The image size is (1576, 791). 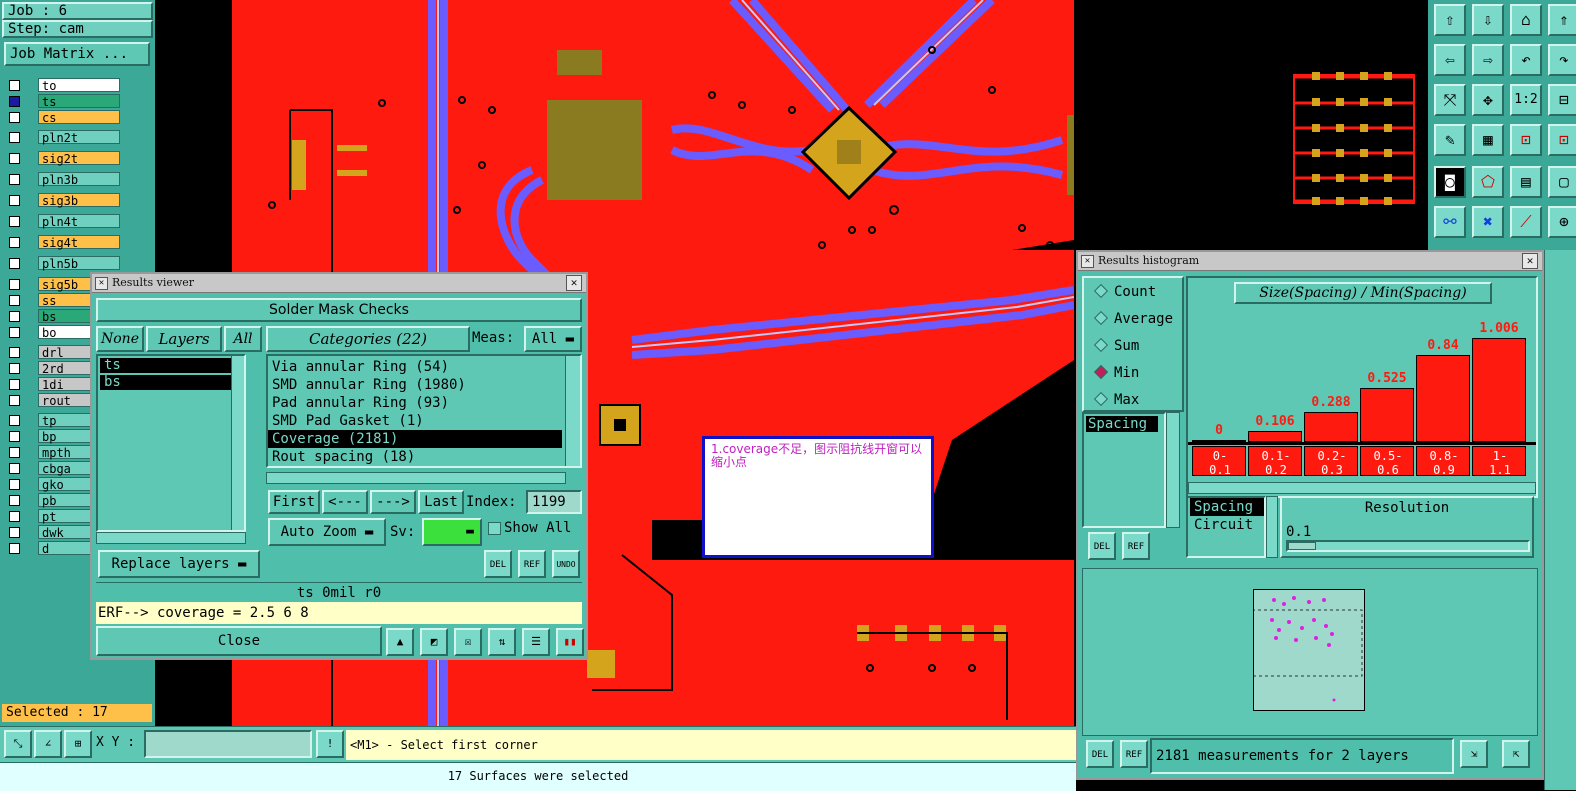 I want to click on report-icon: ☰, so click(x=536, y=642).